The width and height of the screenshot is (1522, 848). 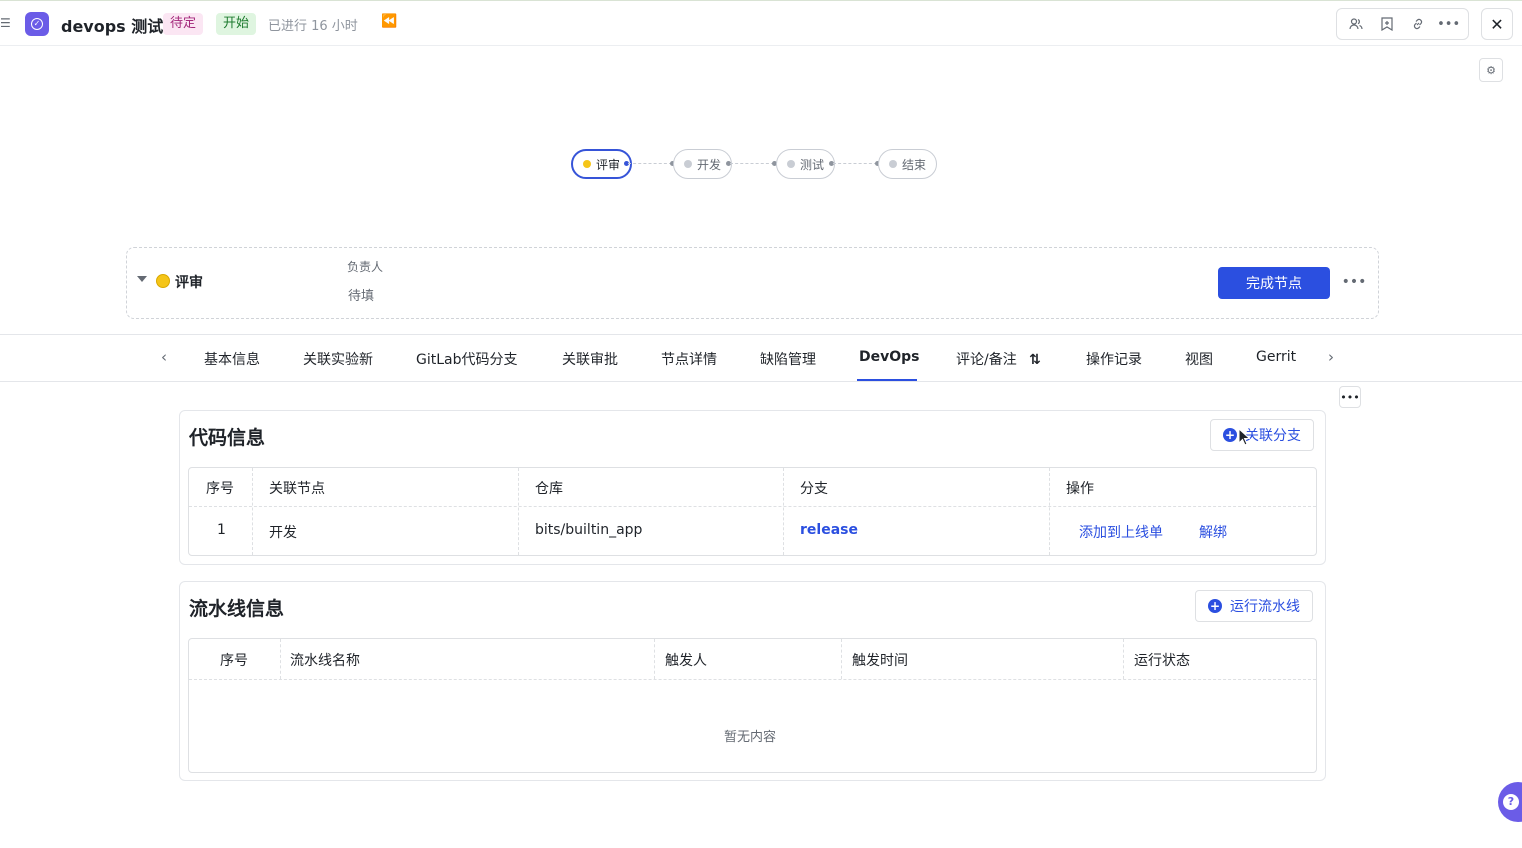 I want to click on section-more-icon: •••, so click(x=1350, y=397).